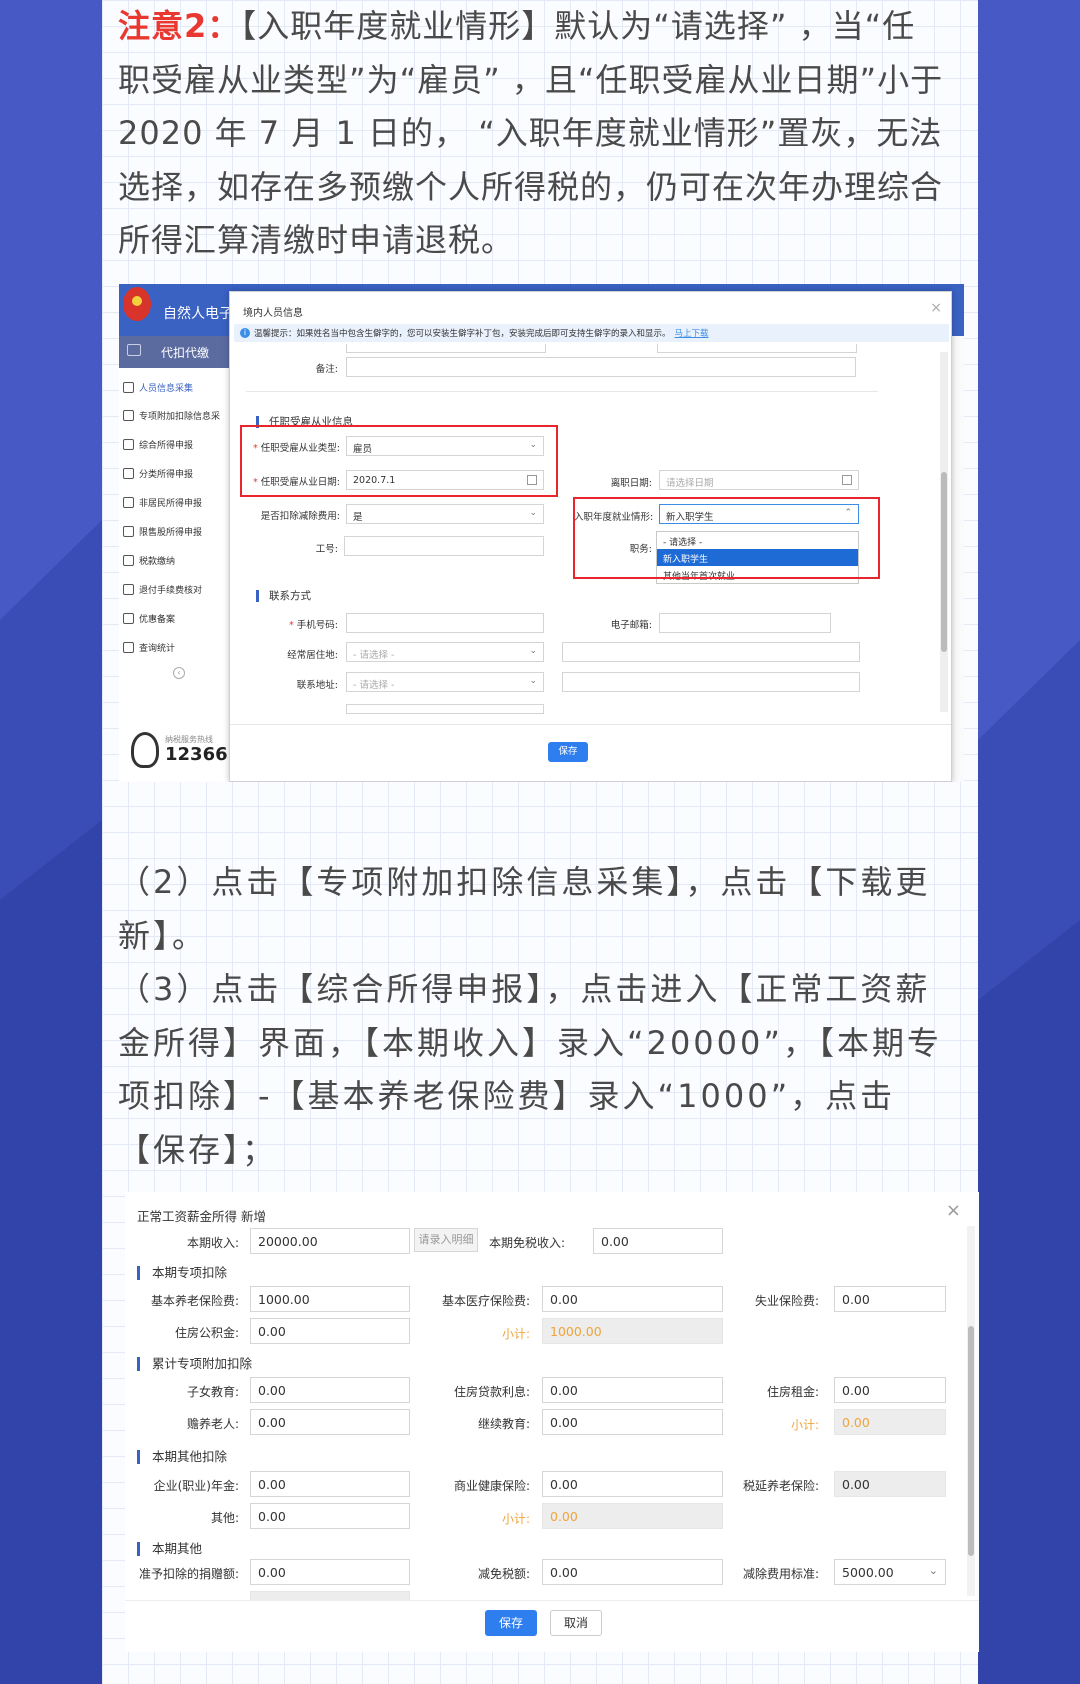 The width and height of the screenshot is (1080, 1684). What do you see at coordinates (171, 415) in the screenshot?
I see `sidebar-item-special-deduction: 专项附加扣除信息采` at bounding box center [171, 415].